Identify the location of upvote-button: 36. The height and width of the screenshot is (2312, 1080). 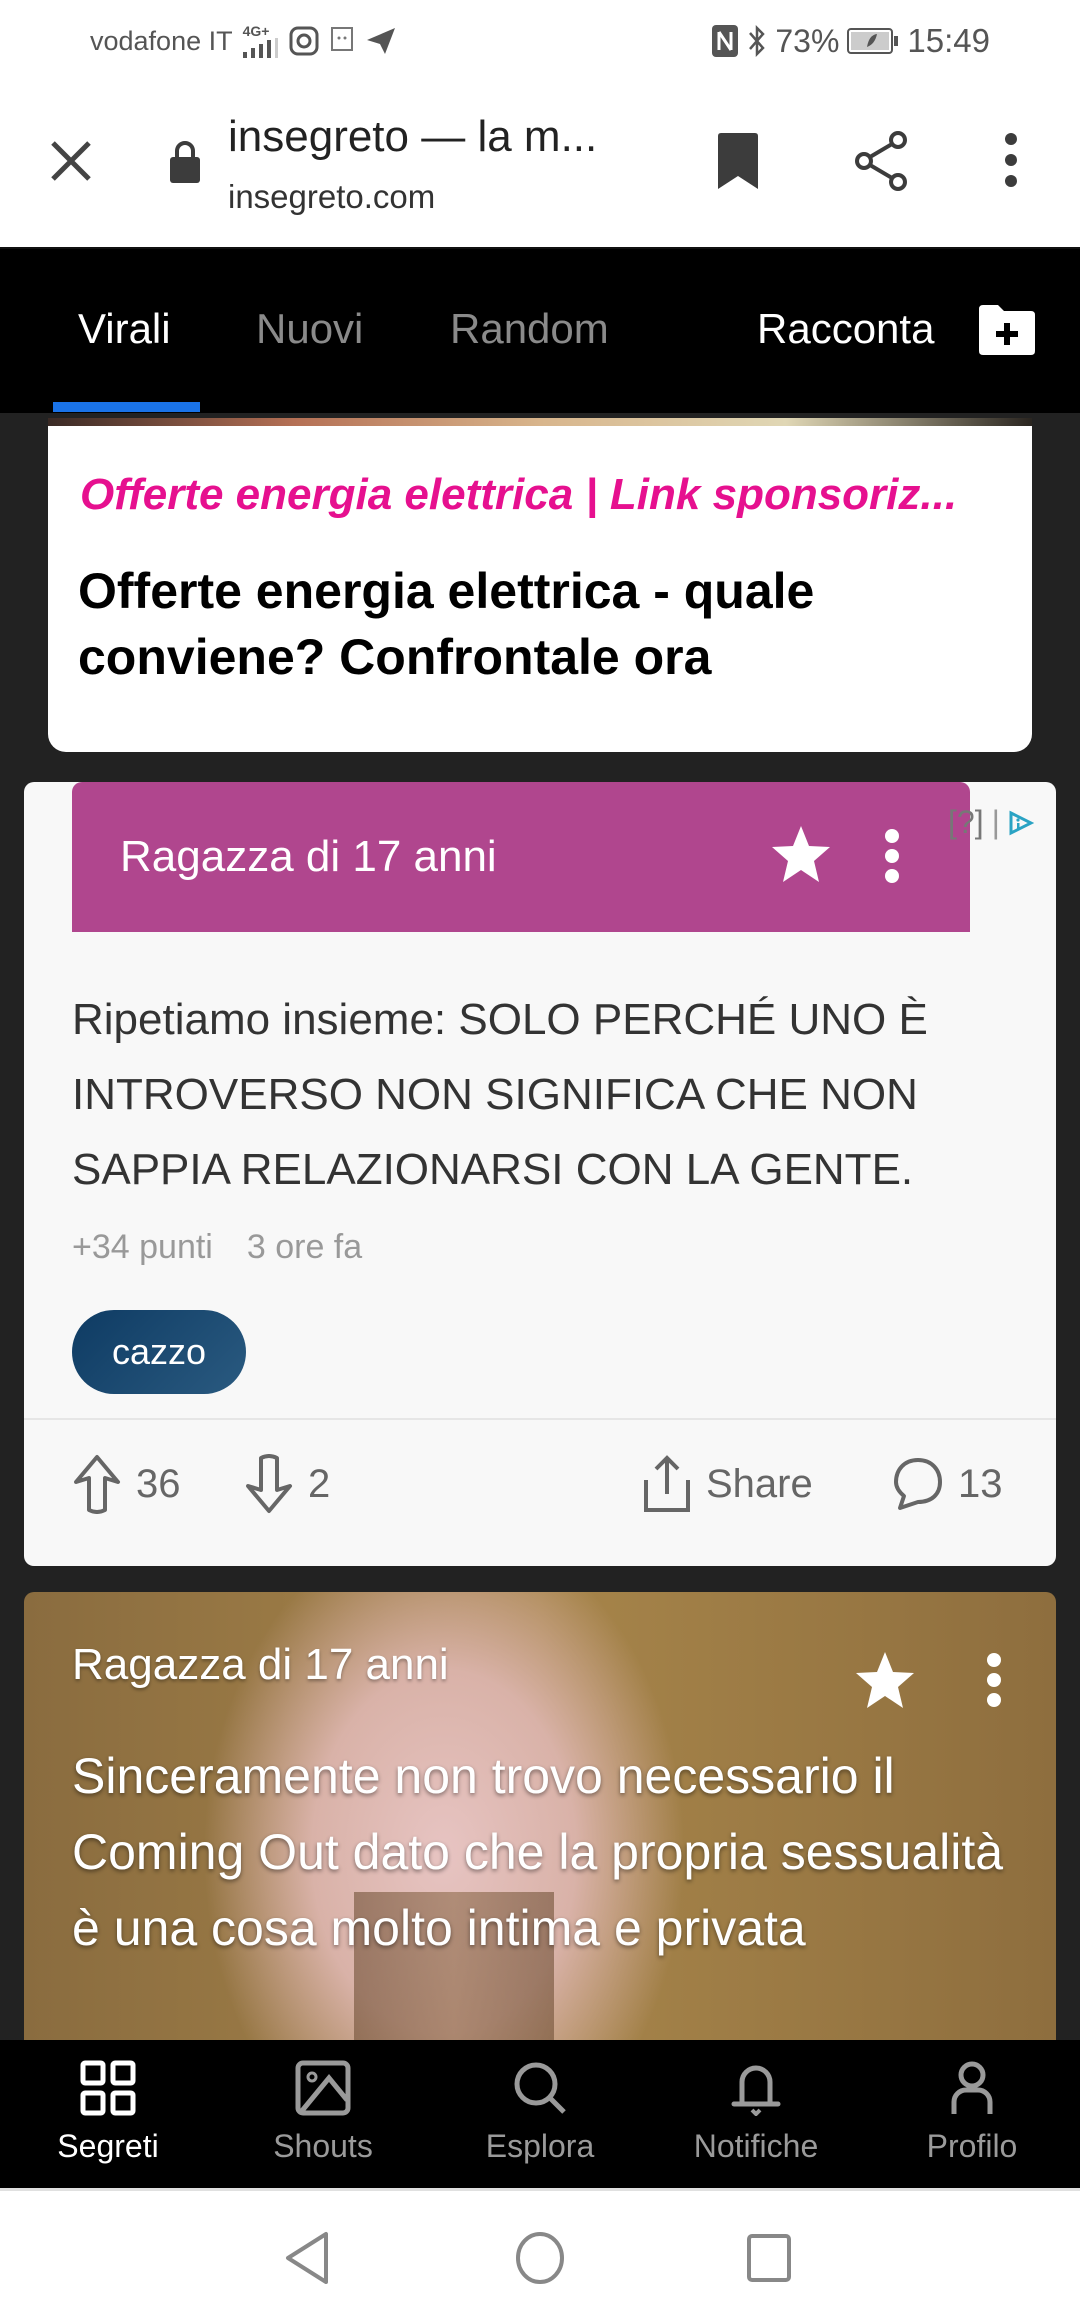
(126, 1484).